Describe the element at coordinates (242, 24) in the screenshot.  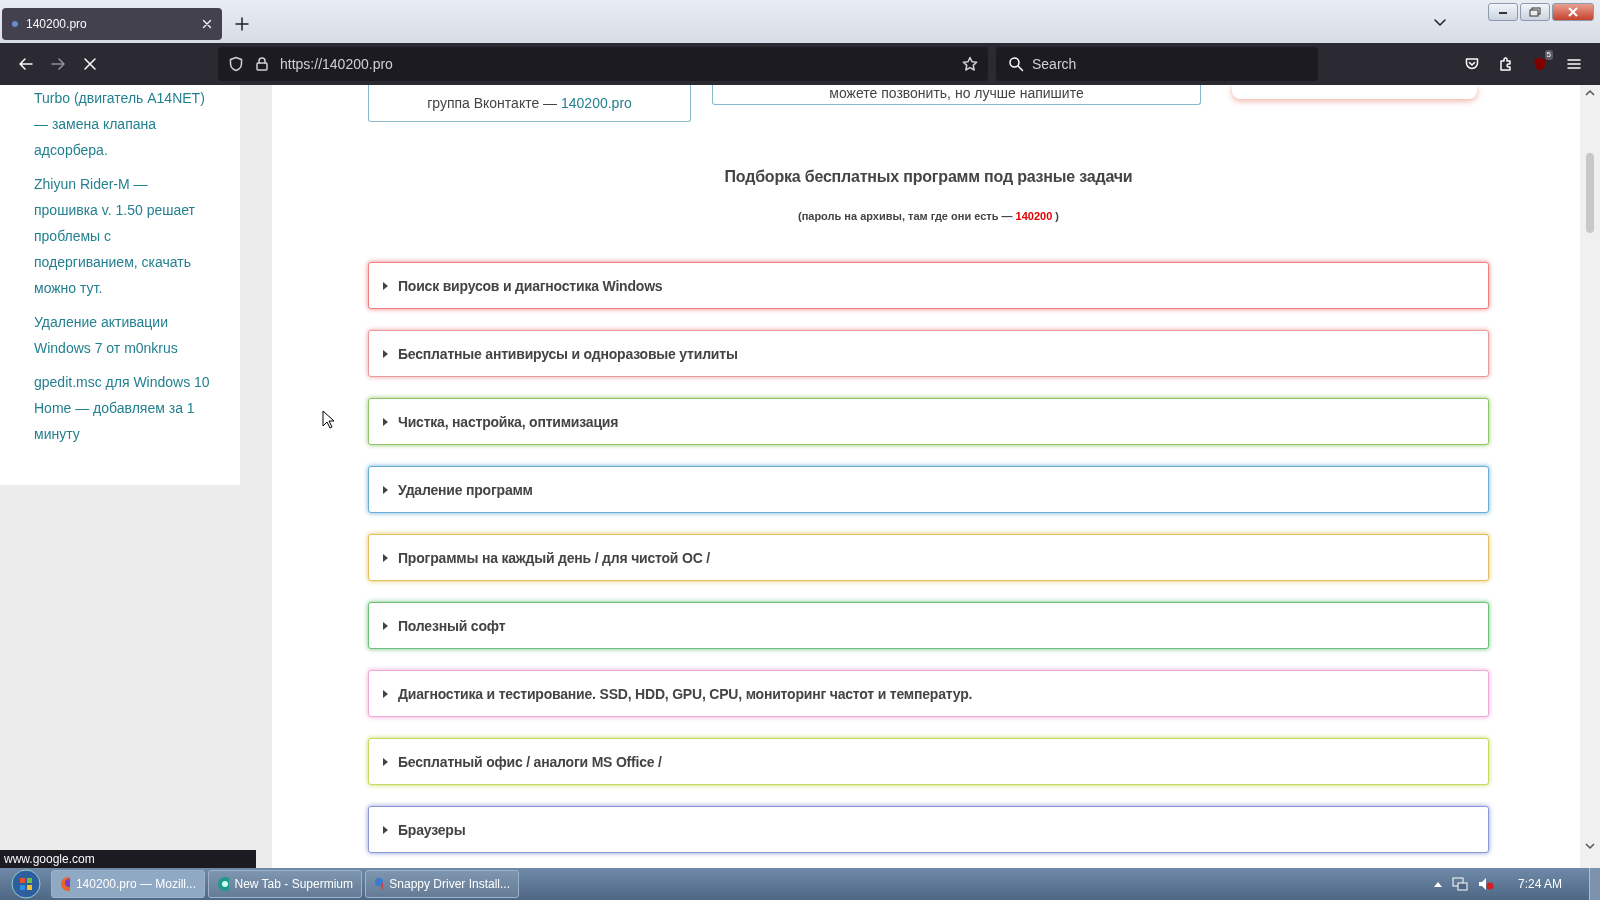
I see `new-tab-icon` at that location.